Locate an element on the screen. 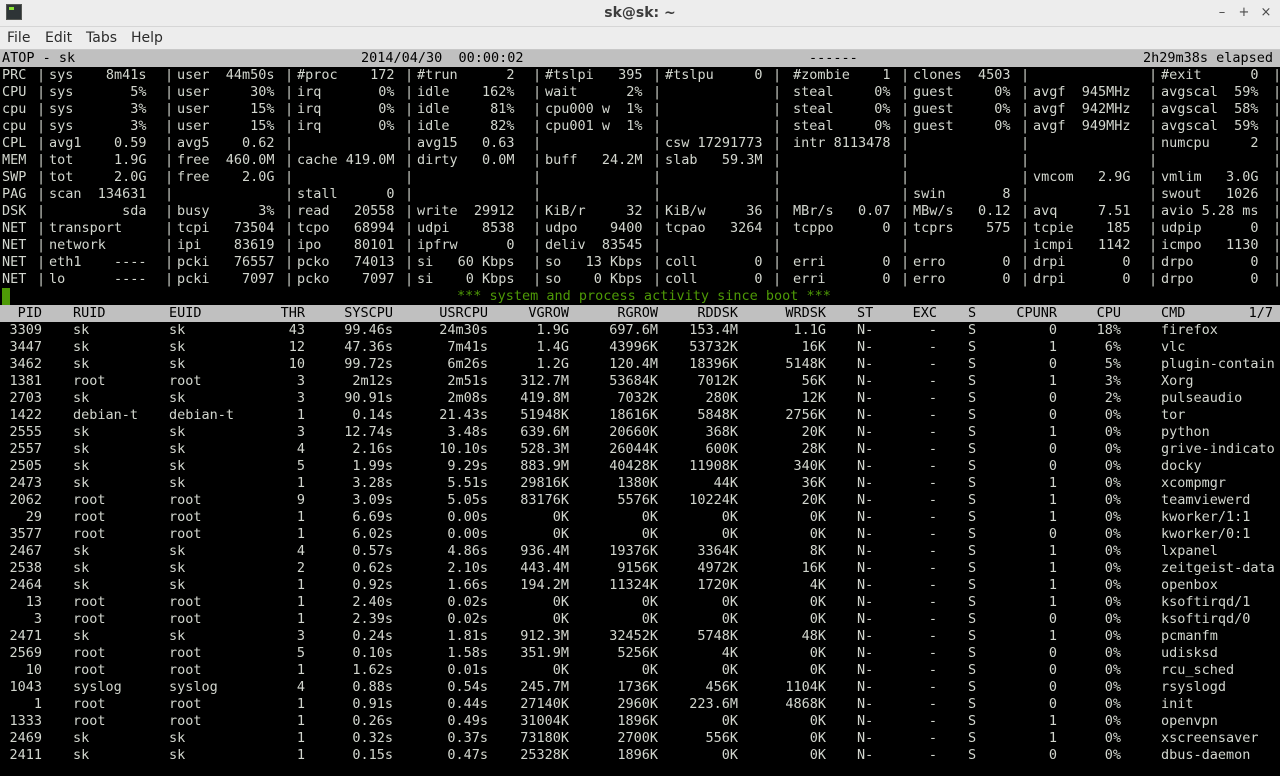  system-line-field: transport is located at coordinates (86, 228).